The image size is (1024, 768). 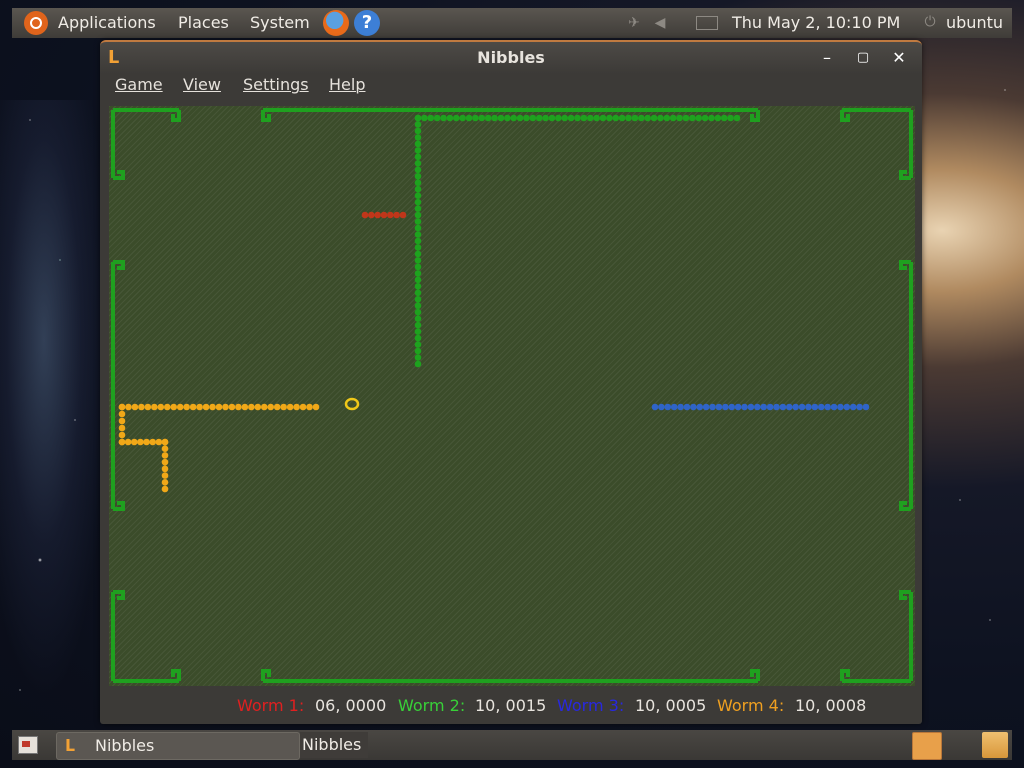 I want to click on menu-view: View, so click(x=202, y=84).